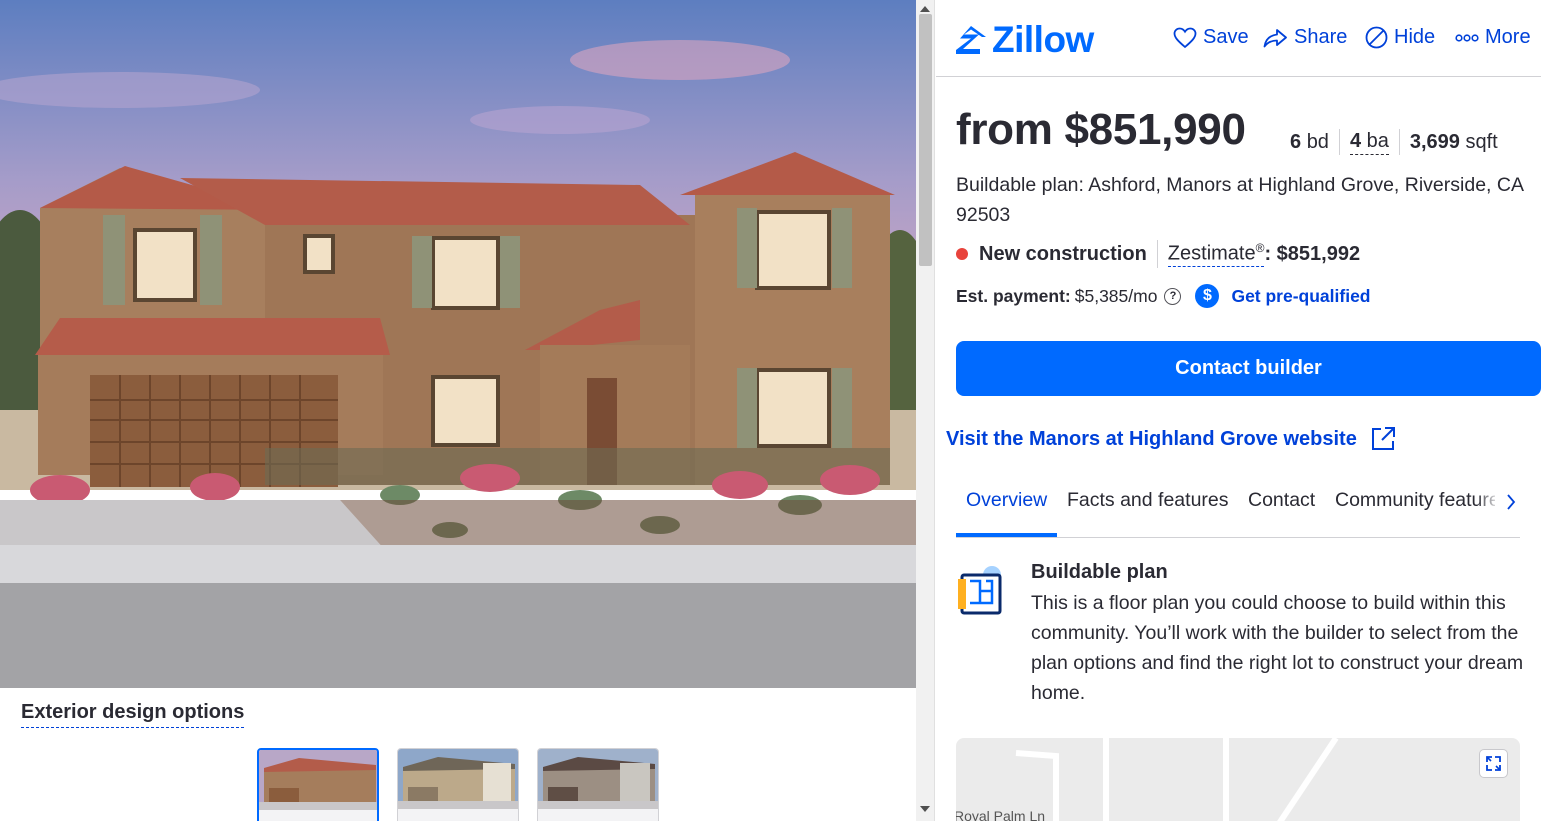 The height and width of the screenshot is (821, 1541). Describe the element at coordinates (1376, 37) in the screenshot. I see `hide-icon` at that location.